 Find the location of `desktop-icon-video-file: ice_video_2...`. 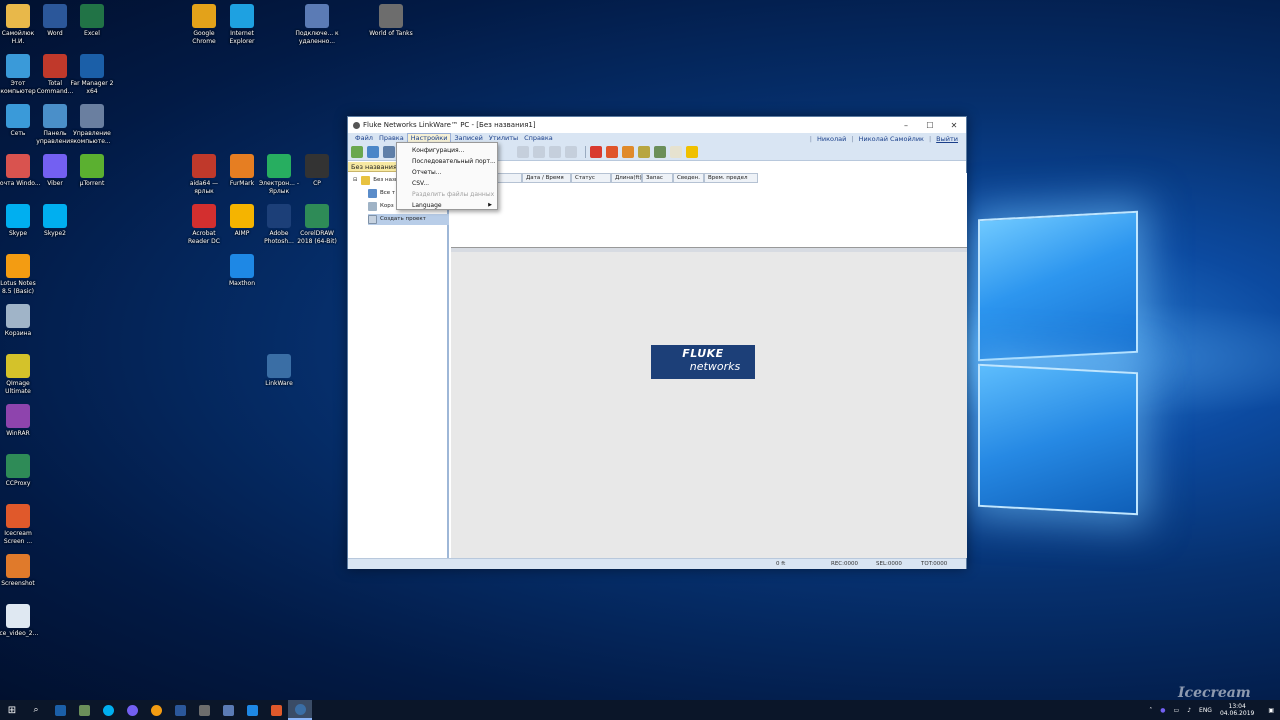

desktop-icon-video-file: ice_video_2... is located at coordinates (20, 621).